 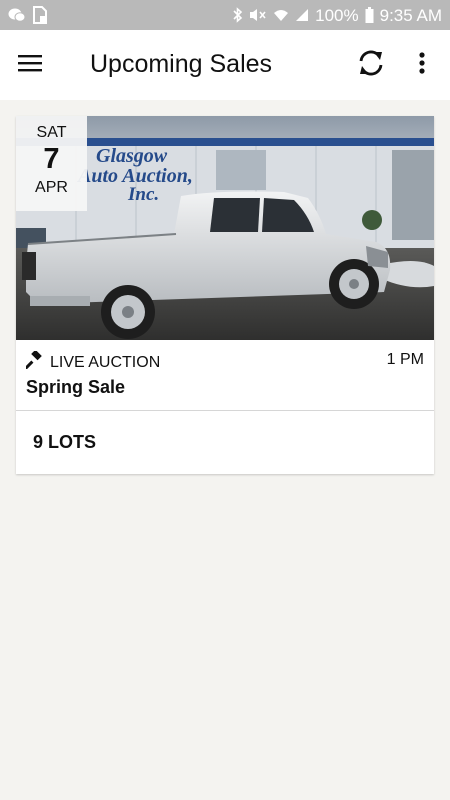 What do you see at coordinates (33, 361) in the screenshot?
I see `gavel-icon` at bounding box center [33, 361].